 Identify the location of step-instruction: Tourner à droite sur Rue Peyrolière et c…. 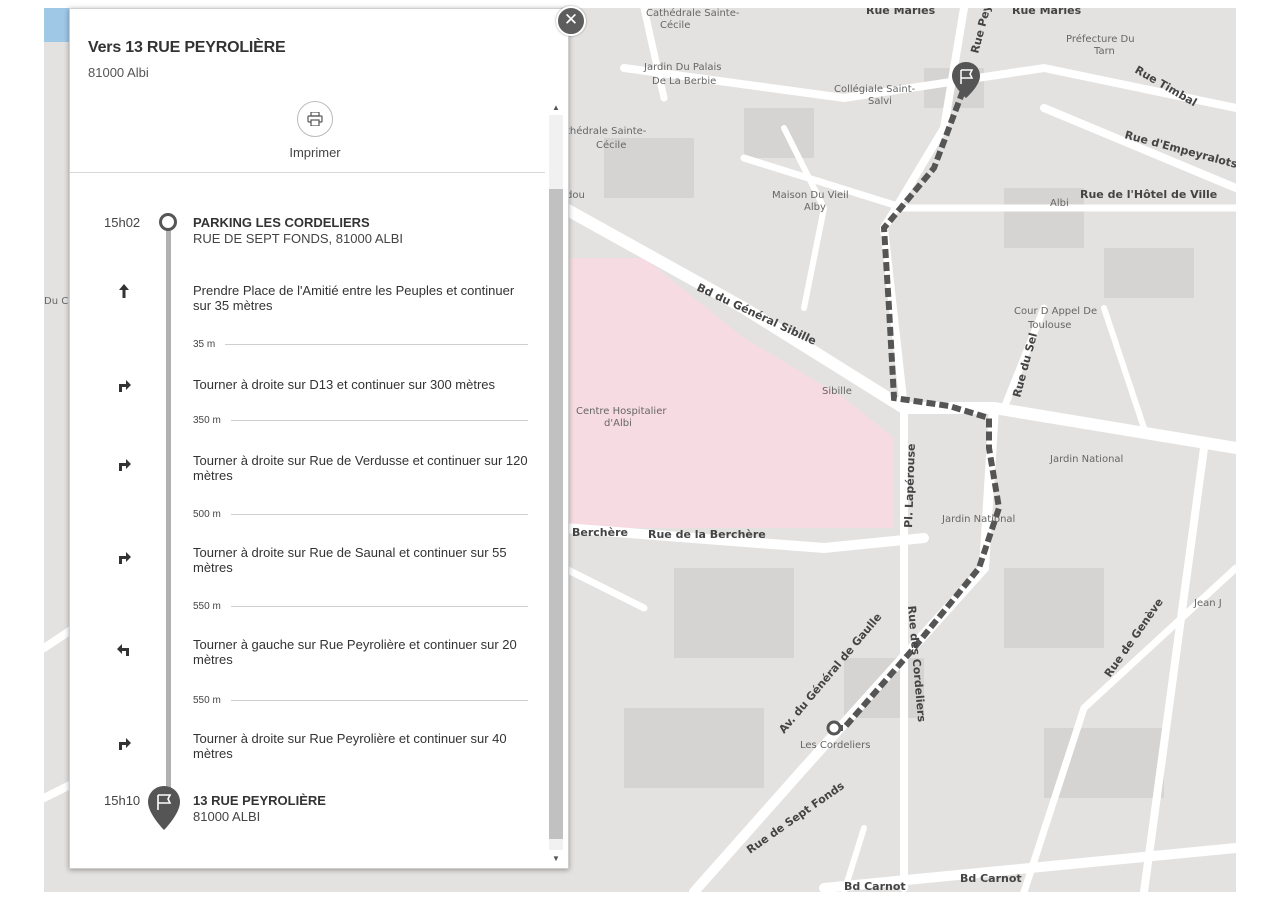
(350, 746).